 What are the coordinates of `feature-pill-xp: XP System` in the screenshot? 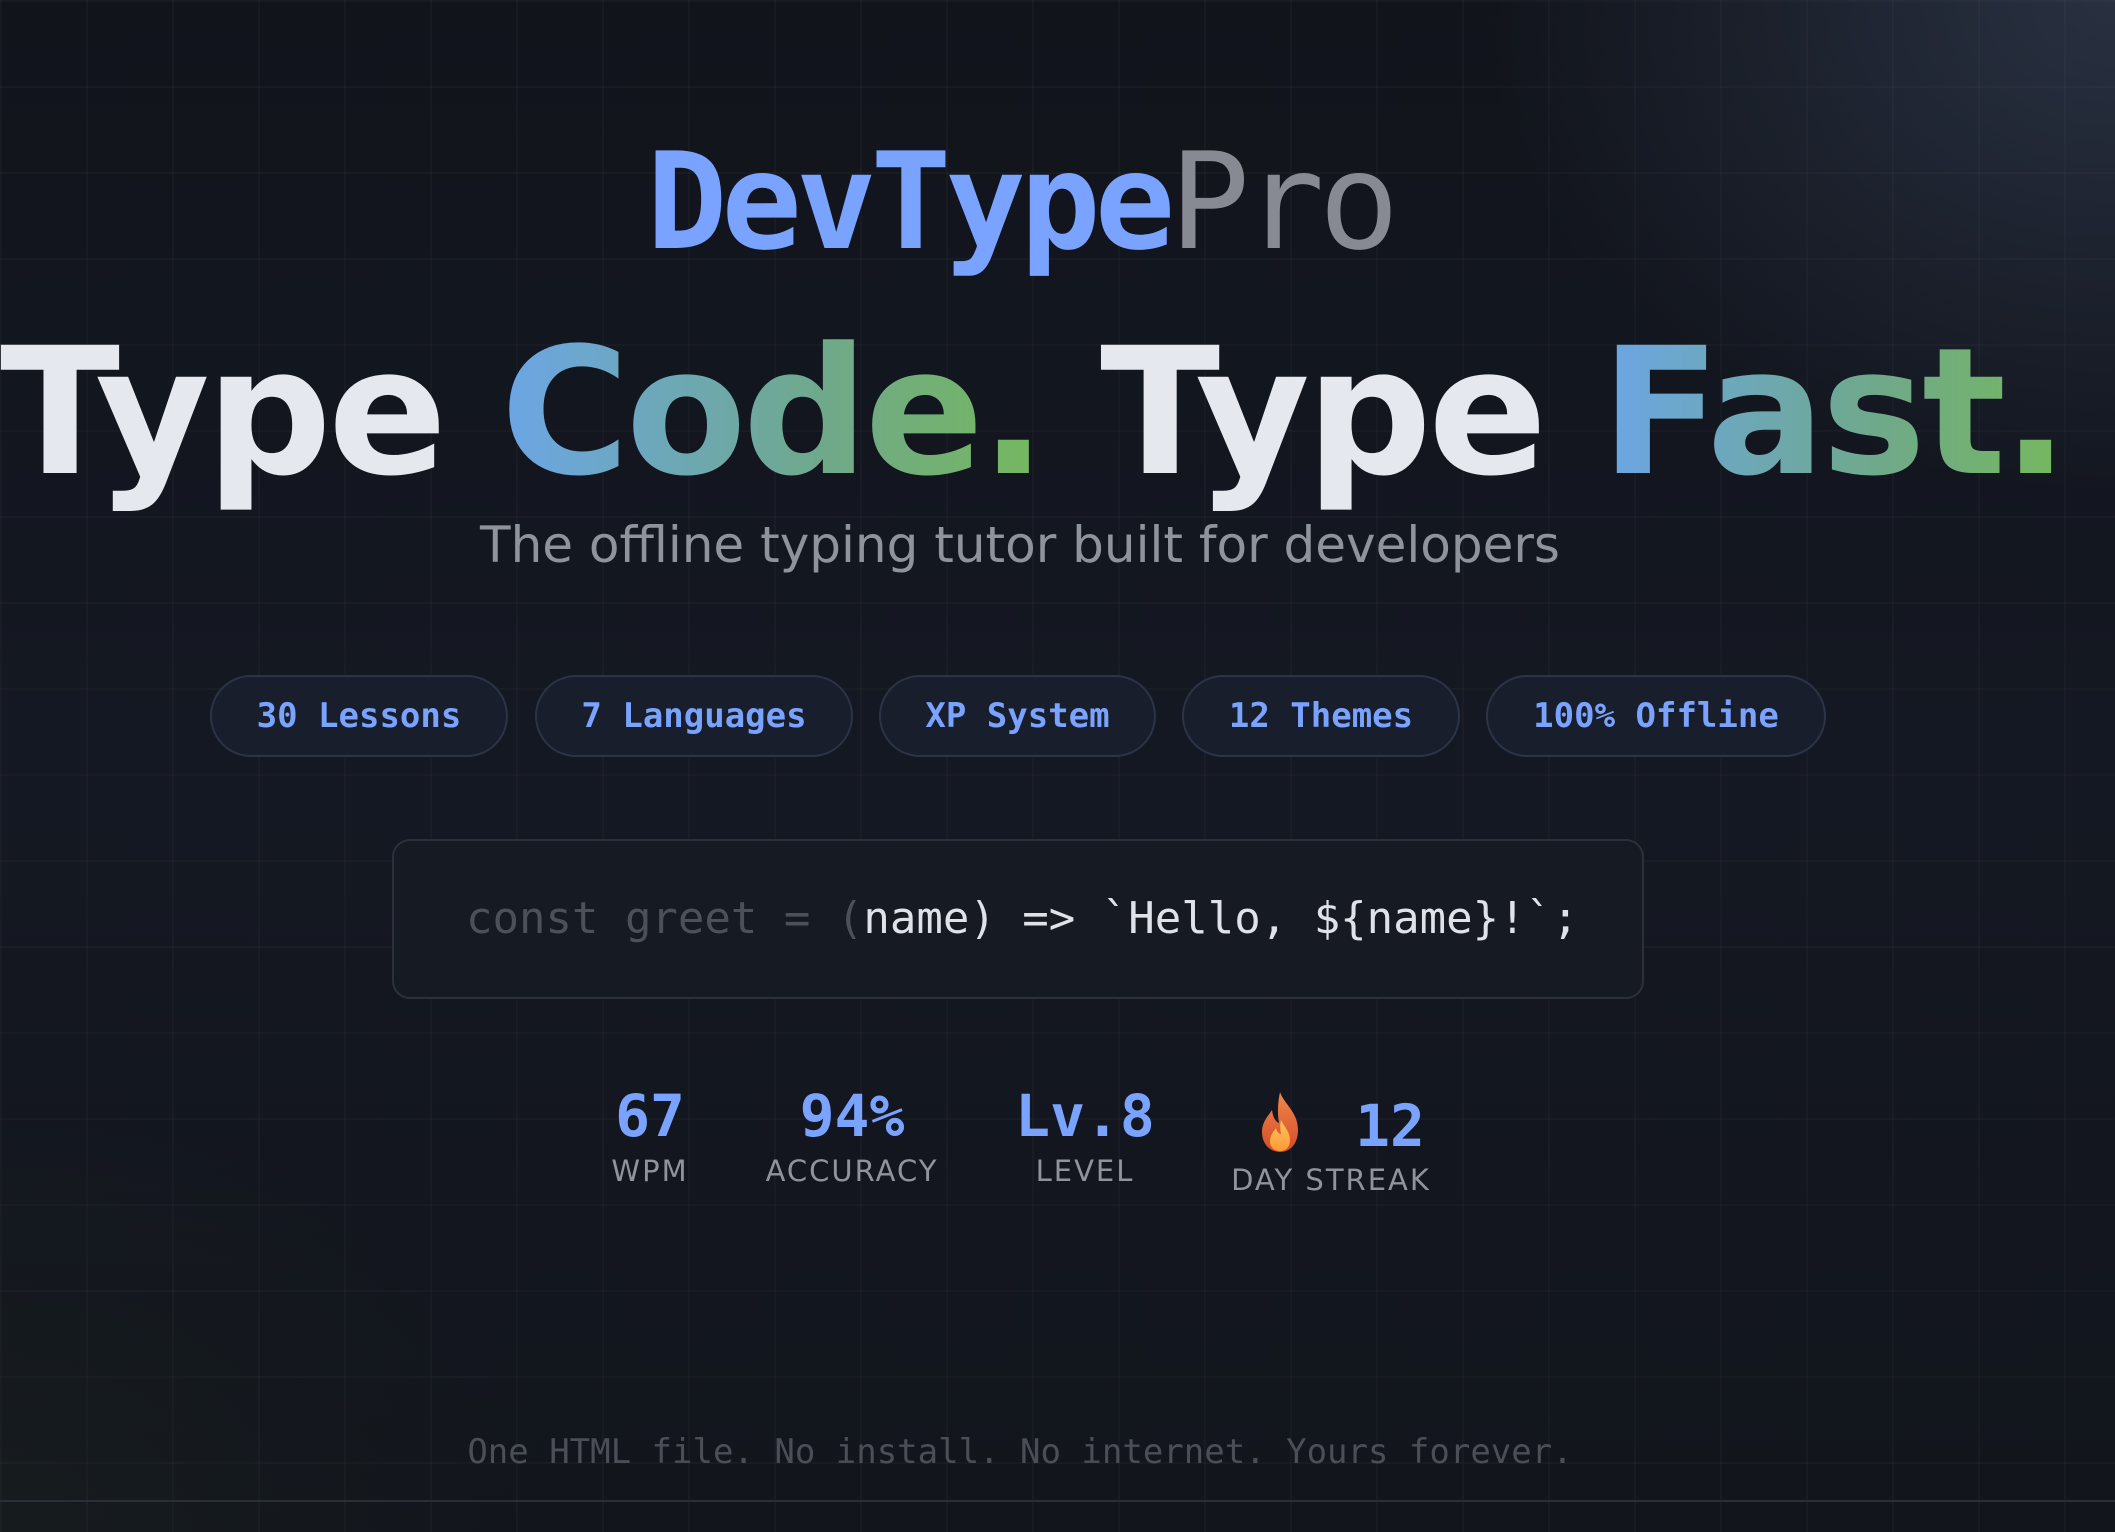 It's located at (1017, 716).